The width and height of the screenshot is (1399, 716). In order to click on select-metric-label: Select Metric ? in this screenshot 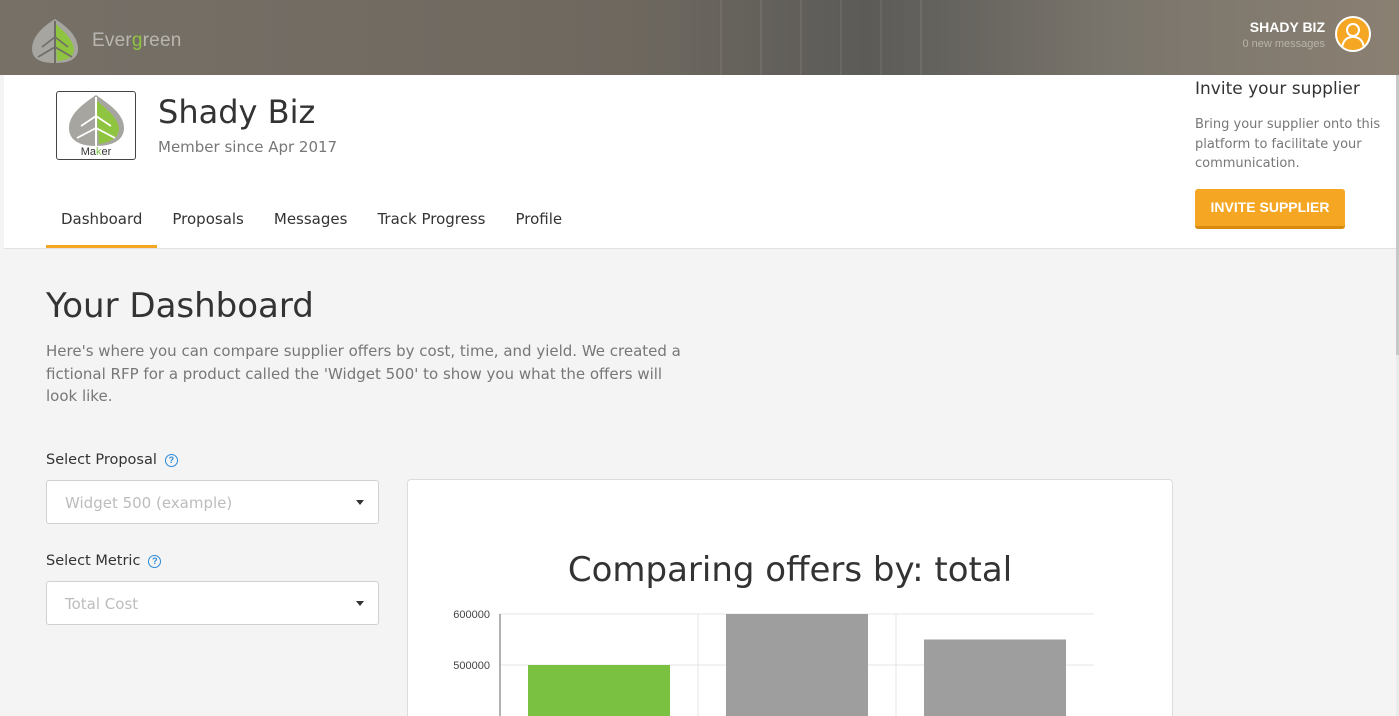, I will do `click(104, 561)`.